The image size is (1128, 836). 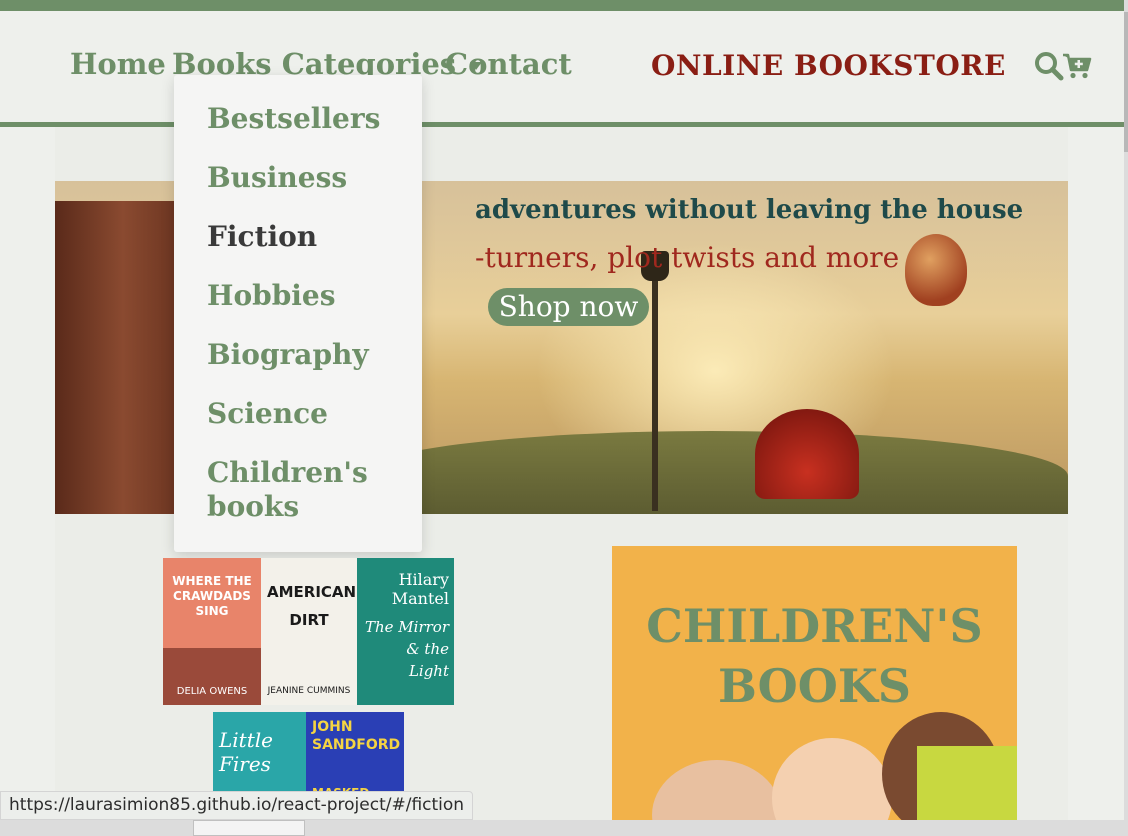 What do you see at coordinates (307, 296) in the screenshot?
I see `dropdown-item-hobbies: Hobbies` at bounding box center [307, 296].